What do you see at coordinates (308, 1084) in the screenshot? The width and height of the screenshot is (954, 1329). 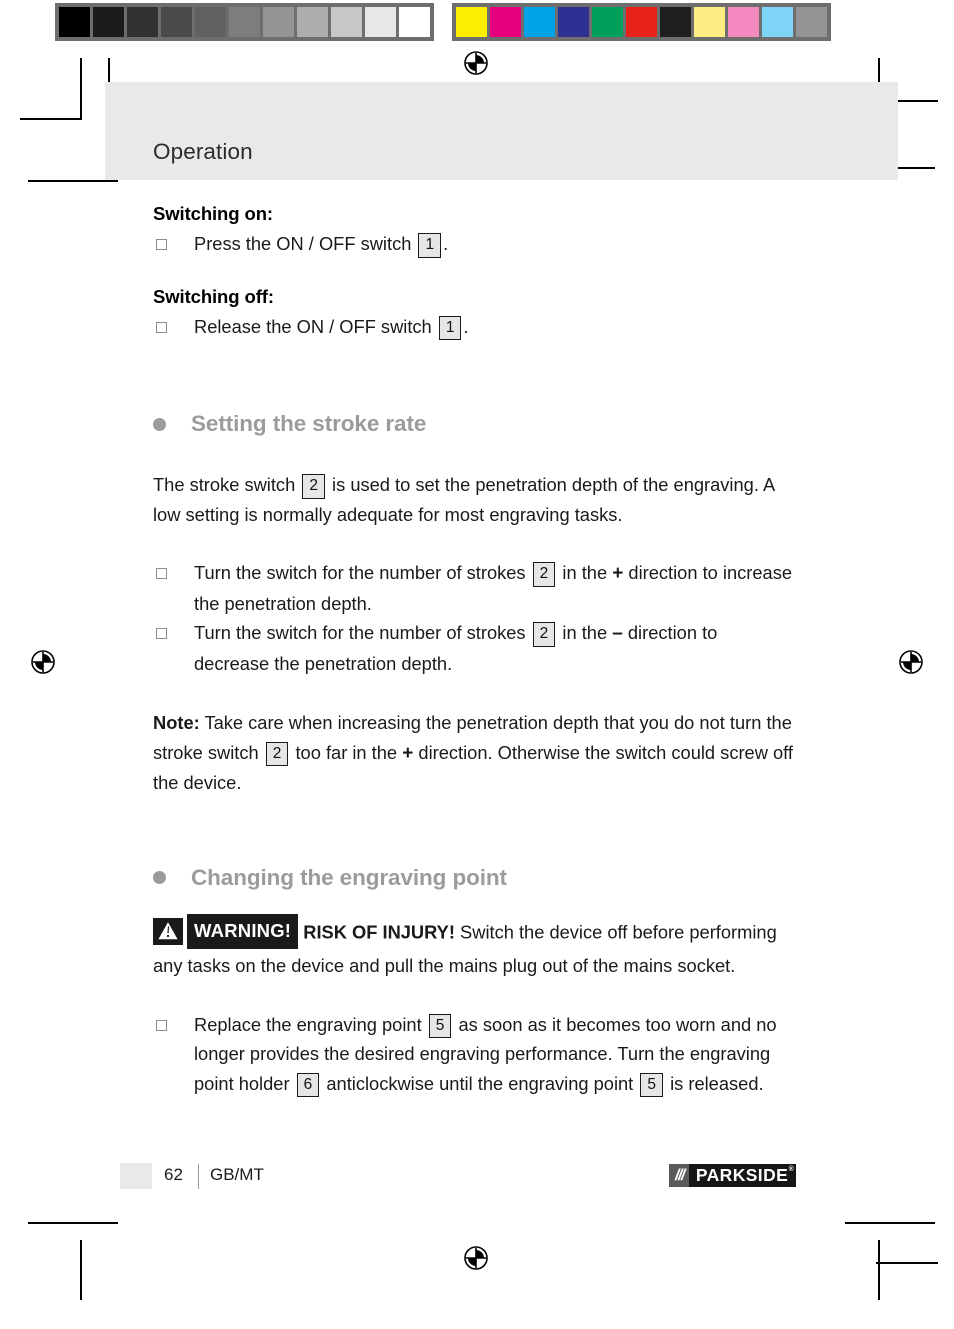 I see `part-reference-chip: 6` at bounding box center [308, 1084].